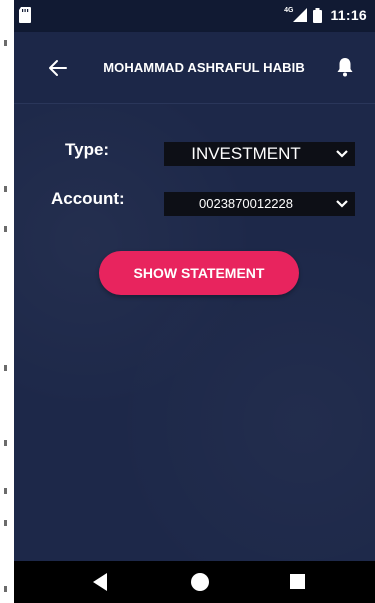 The image size is (375, 603). I want to click on arrow-left-icon, so click(58, 68).